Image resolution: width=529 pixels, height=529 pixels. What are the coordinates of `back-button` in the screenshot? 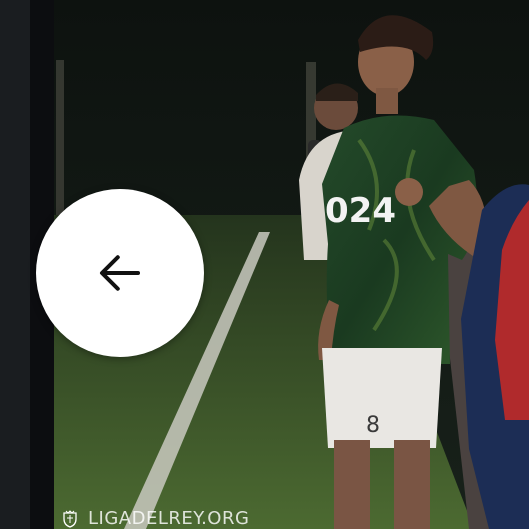 It's located at (120, 273).